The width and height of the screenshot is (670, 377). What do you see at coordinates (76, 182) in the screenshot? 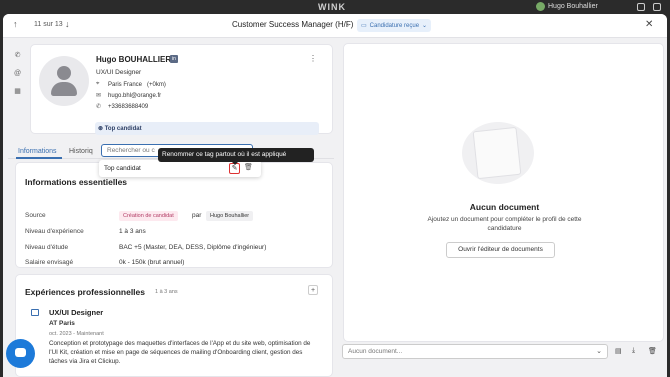
I see `essentials-title: Informations essentielles` at bounding box center [76, 182].